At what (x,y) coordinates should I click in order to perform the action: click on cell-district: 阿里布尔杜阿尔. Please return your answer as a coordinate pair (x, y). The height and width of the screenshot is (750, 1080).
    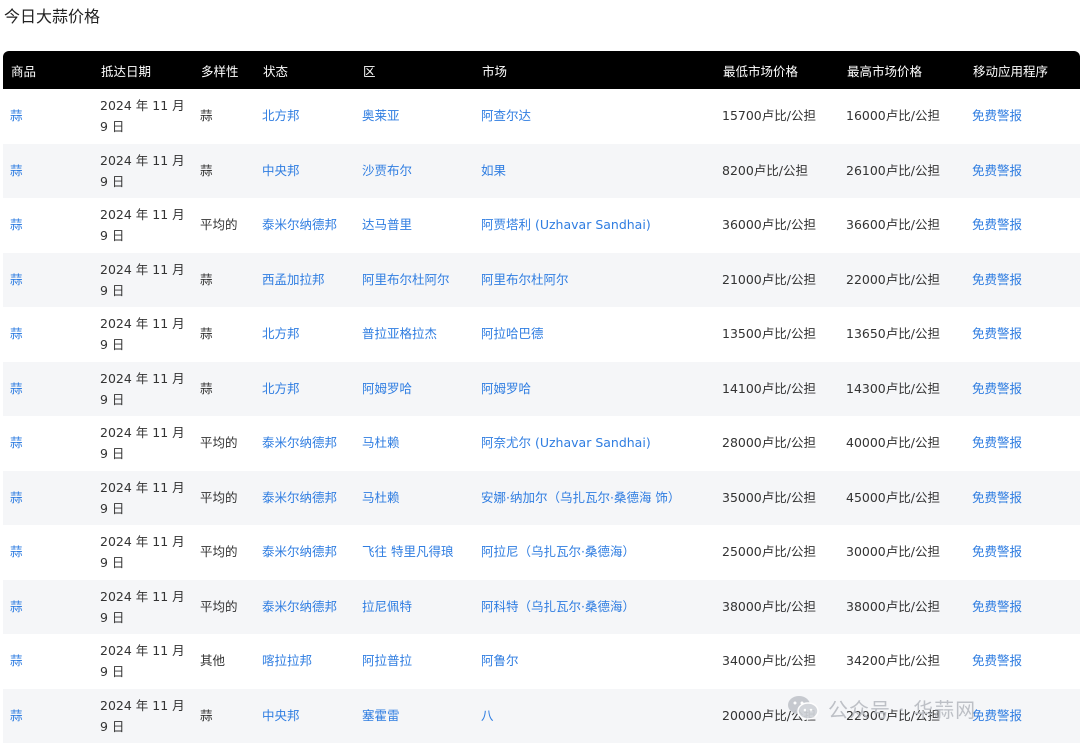
    Looking at the image, I should click on (414, 280).